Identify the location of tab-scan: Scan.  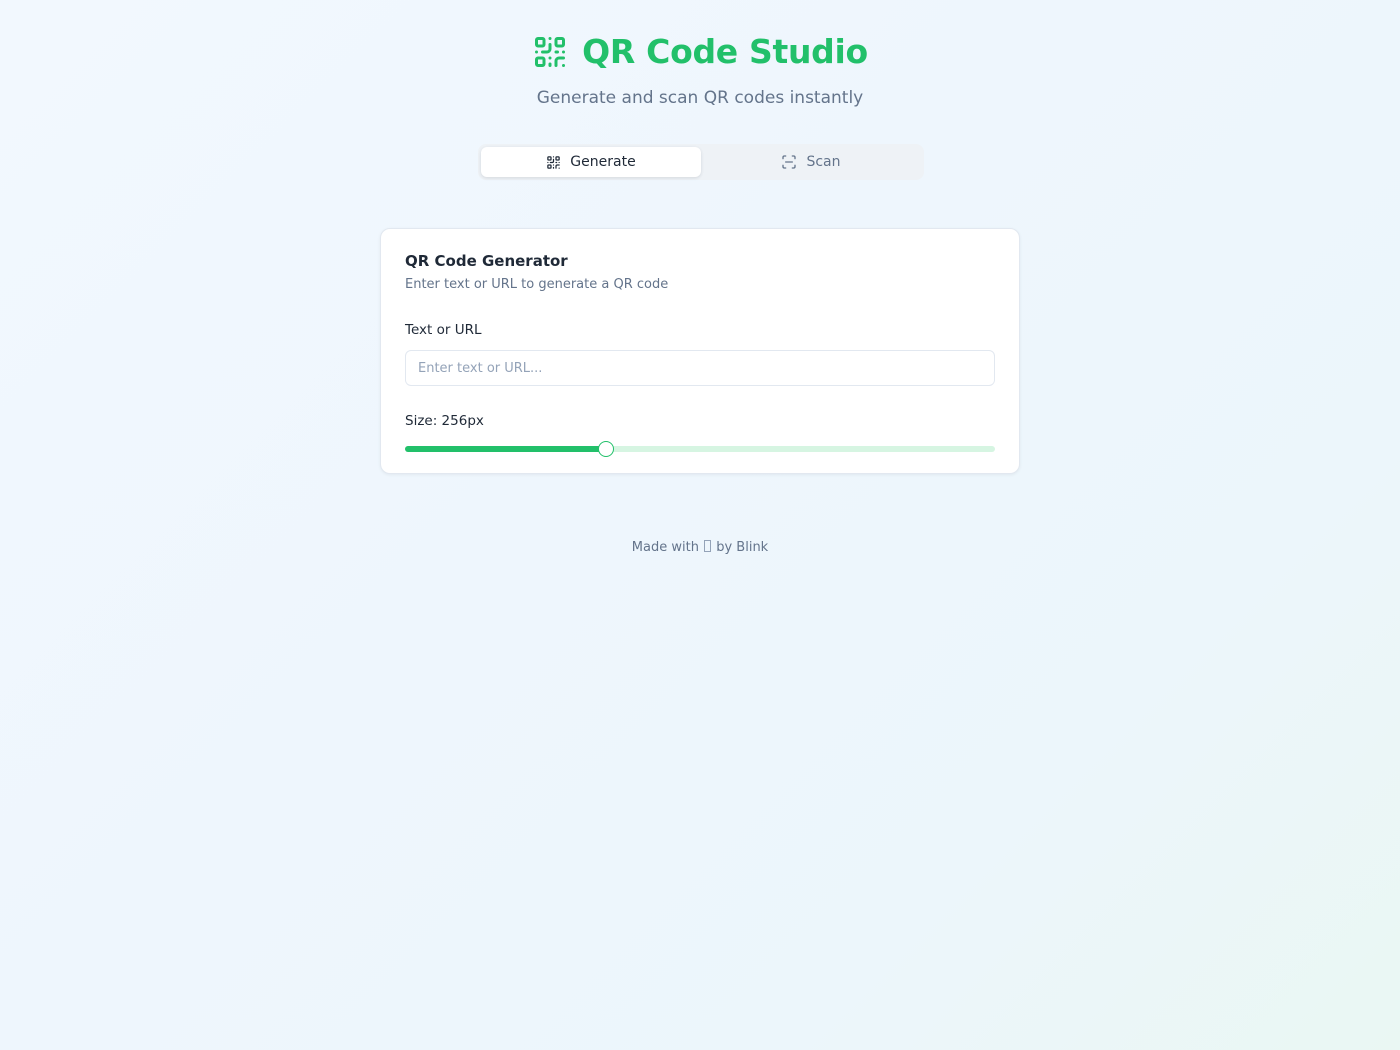
(811, 162).